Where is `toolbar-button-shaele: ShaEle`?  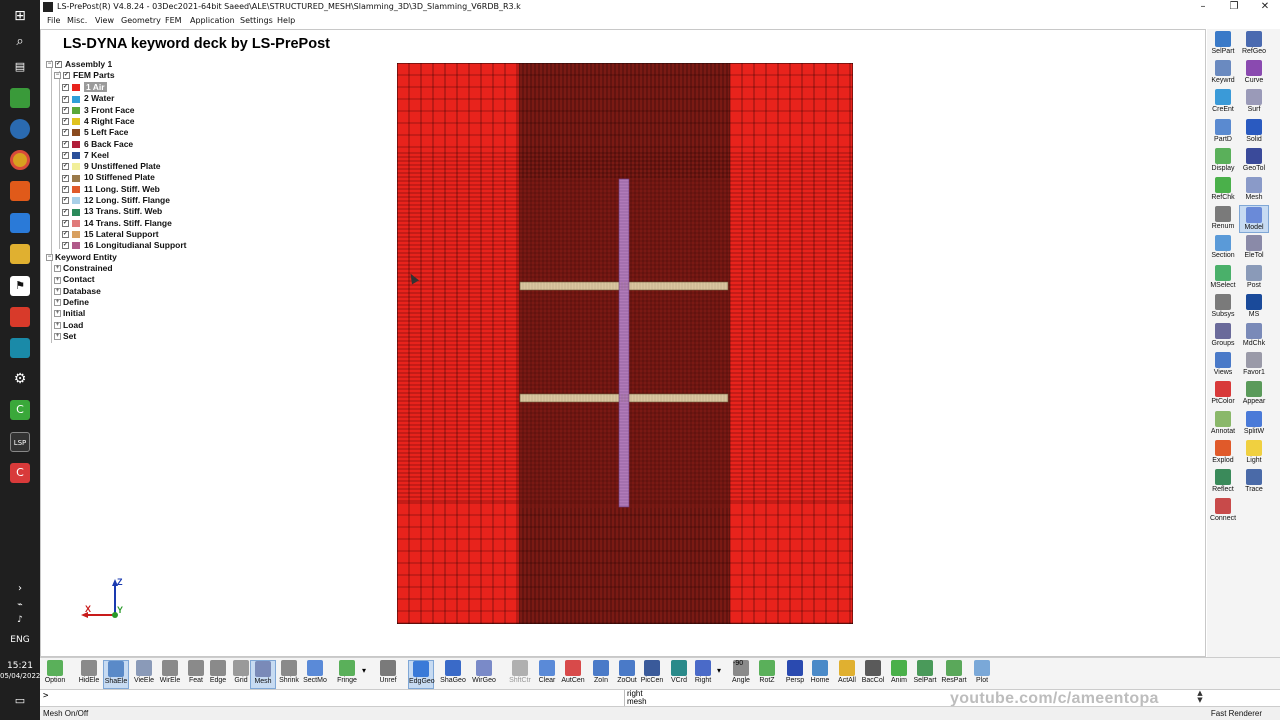 toolbar-button-shaele: ShaEle is located at coordinates (116, 674).